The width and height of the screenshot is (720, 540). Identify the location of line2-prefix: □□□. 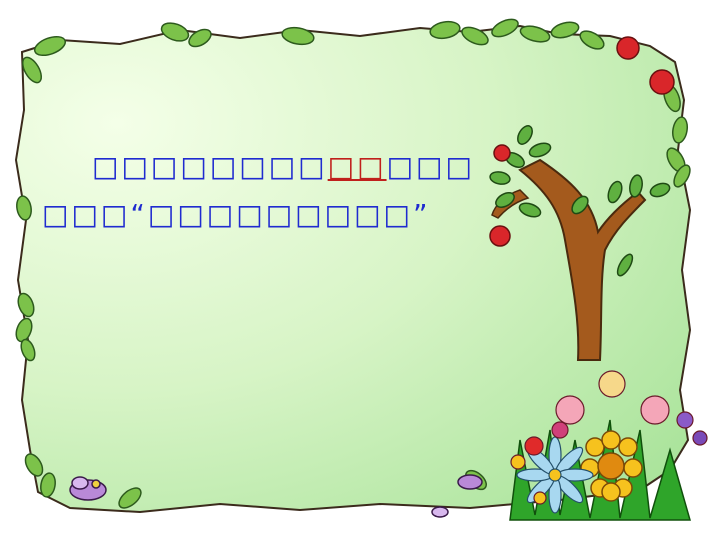
(86, 214).